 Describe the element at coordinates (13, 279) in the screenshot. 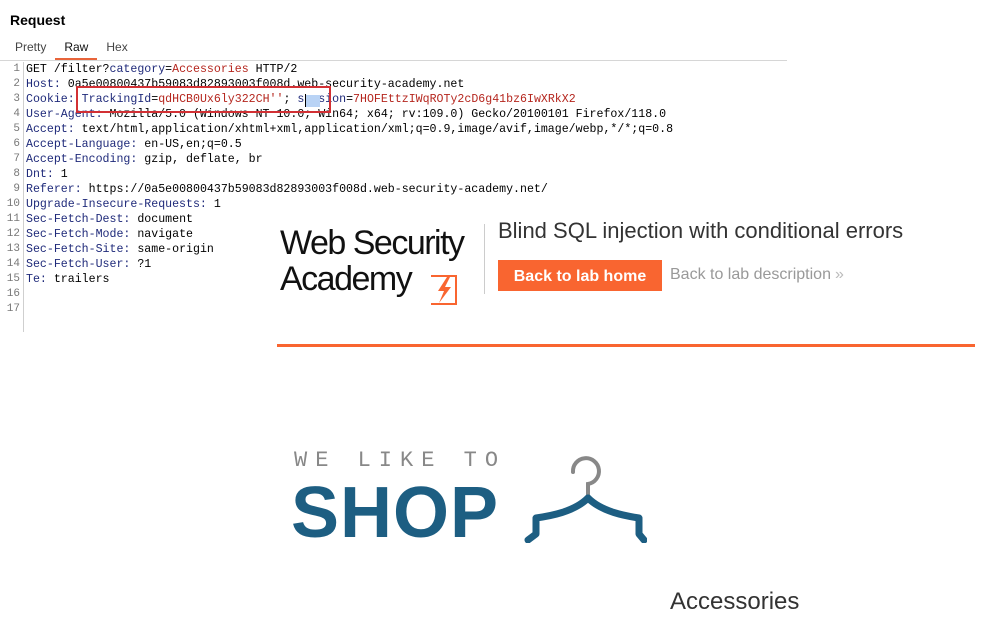

I see `line-number: 15` at that location.